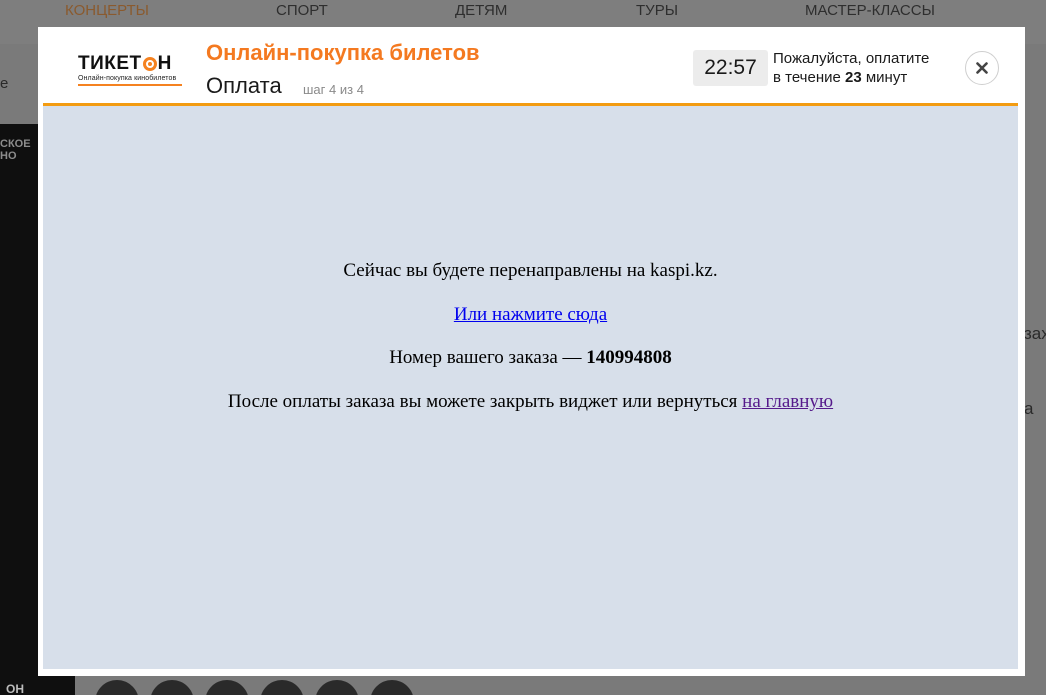  What do you see at coordinates (8, 156) in the screenshot?
I see `bg-poster-line-2: НО` at bounding box center [8, 156].